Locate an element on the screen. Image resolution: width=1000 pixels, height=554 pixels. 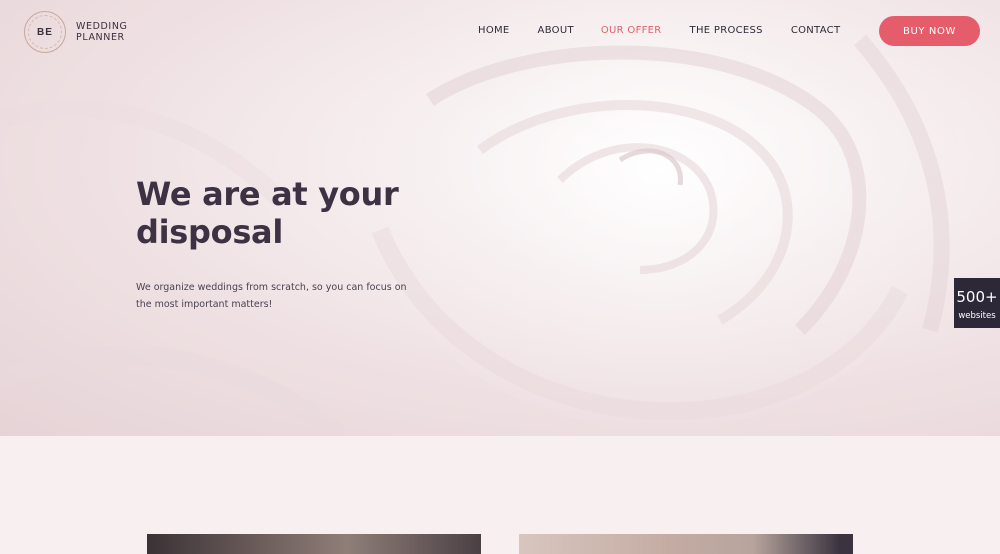
buy-now-button: BUY NOW is located at coordinates (929, 31).